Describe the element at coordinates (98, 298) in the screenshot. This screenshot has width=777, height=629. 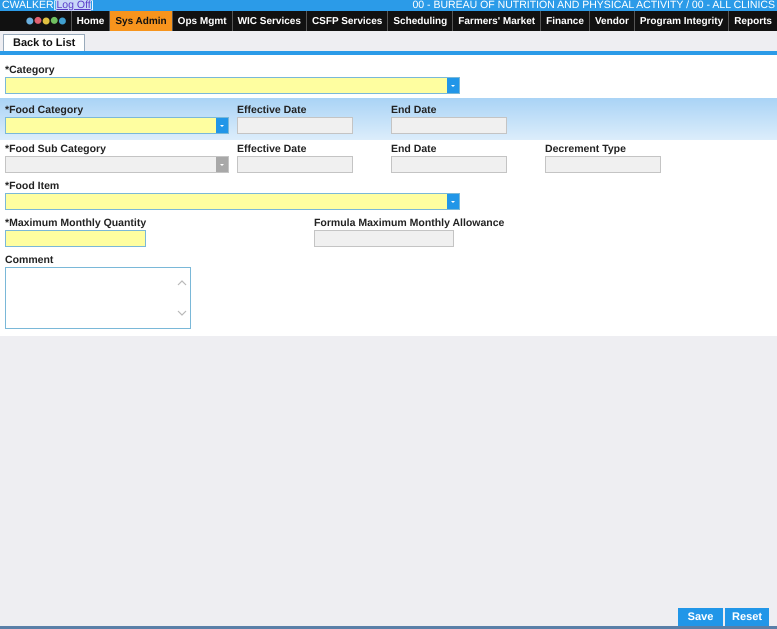
I see `comment-textarea` at that location.